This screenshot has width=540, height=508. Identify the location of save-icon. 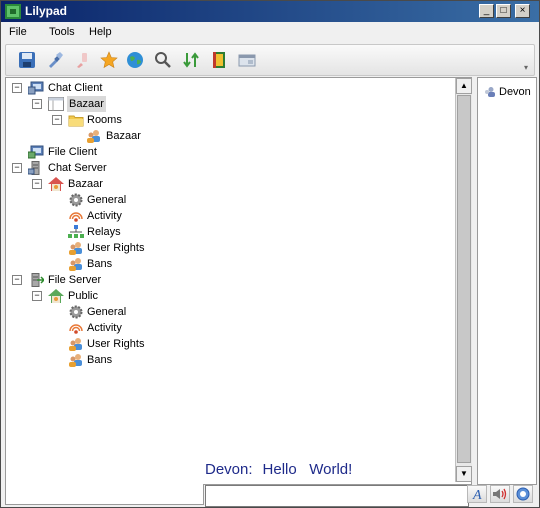
(27, 60).